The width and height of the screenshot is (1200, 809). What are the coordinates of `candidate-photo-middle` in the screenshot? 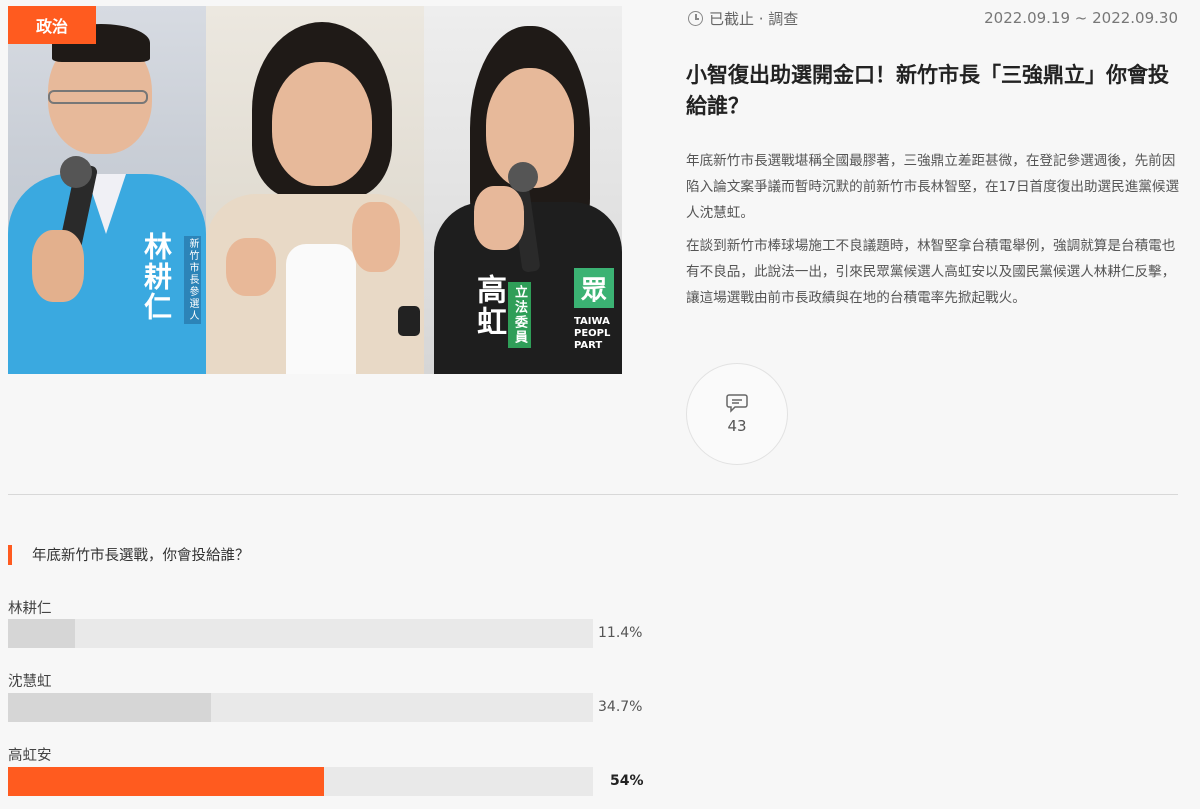 It's located at (315, 190).